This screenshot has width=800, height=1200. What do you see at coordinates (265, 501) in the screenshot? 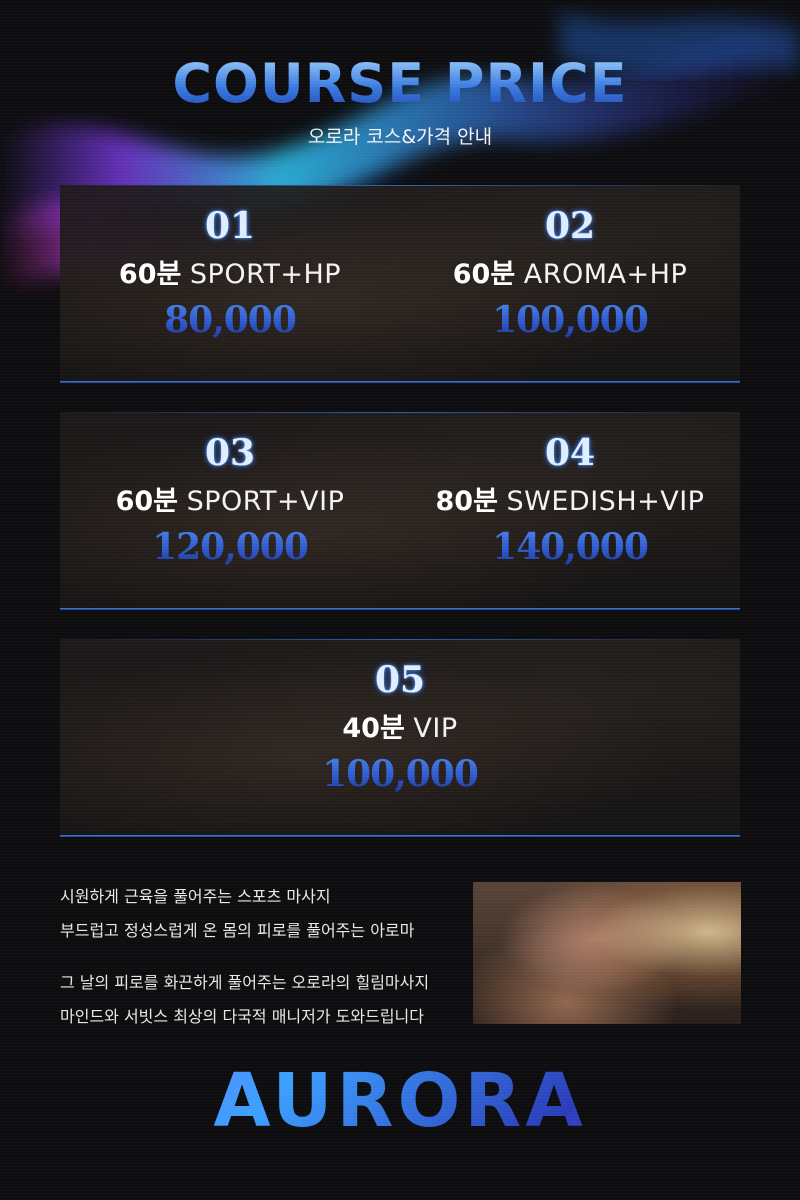
I see `course-type: SPORT+VIP` at bounding box center [265, 501].